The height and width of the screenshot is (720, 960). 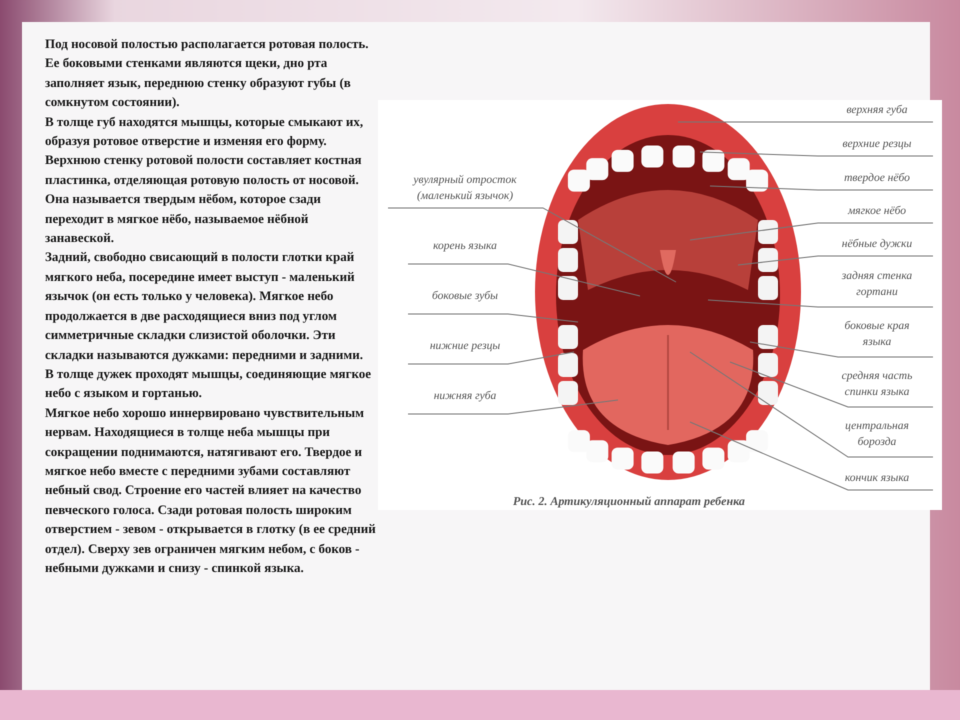 What do you see at coordinates (877, 334) in the screenshot?
I see `diagram-label: боковые края языка` at bounding box center [877, 334].